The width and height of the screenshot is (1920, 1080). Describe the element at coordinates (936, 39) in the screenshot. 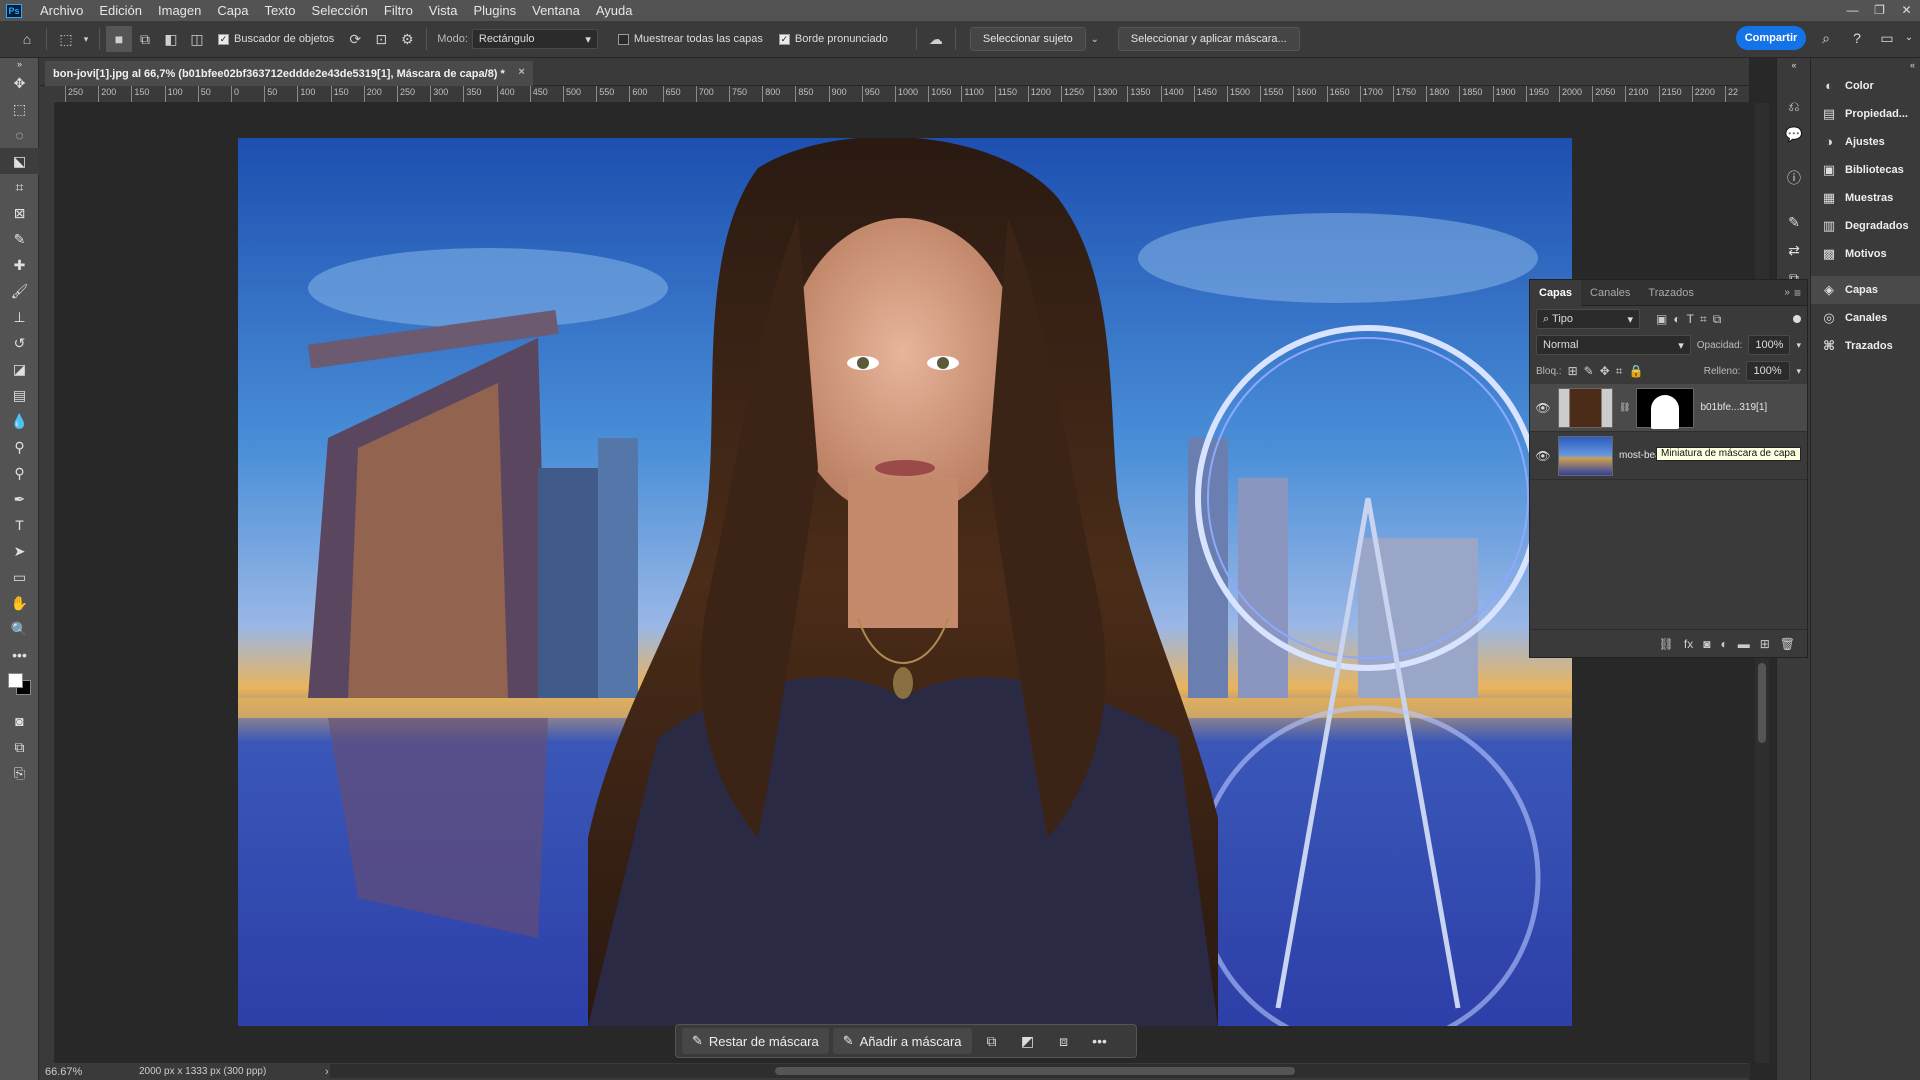

I see `ai-cloud-icon: ☁` at that location.